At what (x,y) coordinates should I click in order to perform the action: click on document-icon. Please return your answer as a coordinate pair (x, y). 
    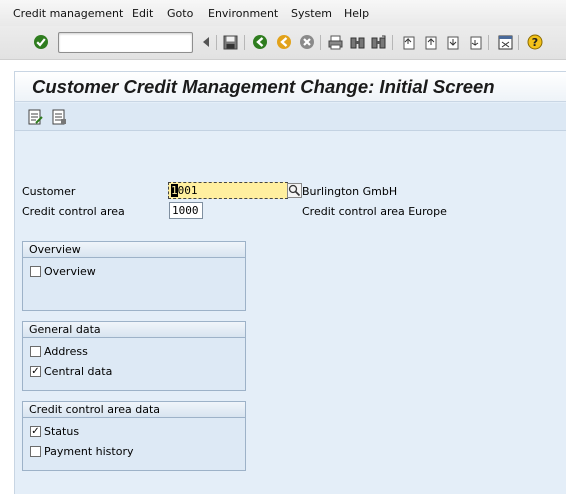
    Looking at the image, I should click on (59, 117).